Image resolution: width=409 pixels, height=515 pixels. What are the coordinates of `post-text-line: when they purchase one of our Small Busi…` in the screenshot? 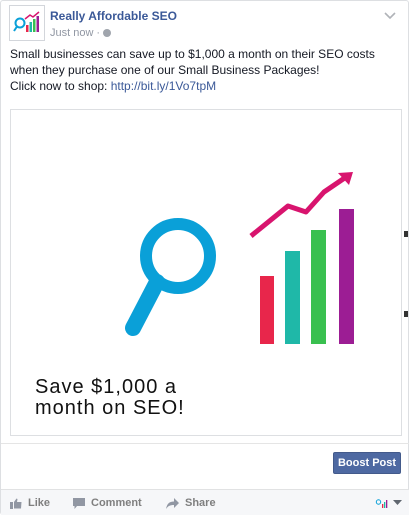 It's located at (165, 70).